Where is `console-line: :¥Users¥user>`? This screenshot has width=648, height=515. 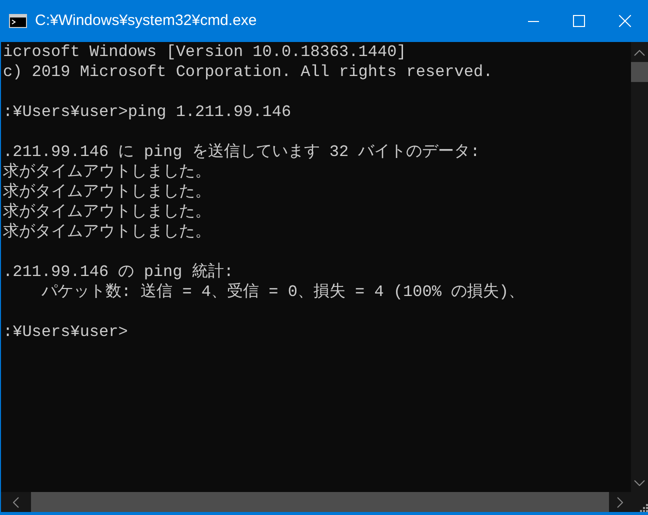
console-line: :¥Users¥user> is located at coordinates (66, 332).